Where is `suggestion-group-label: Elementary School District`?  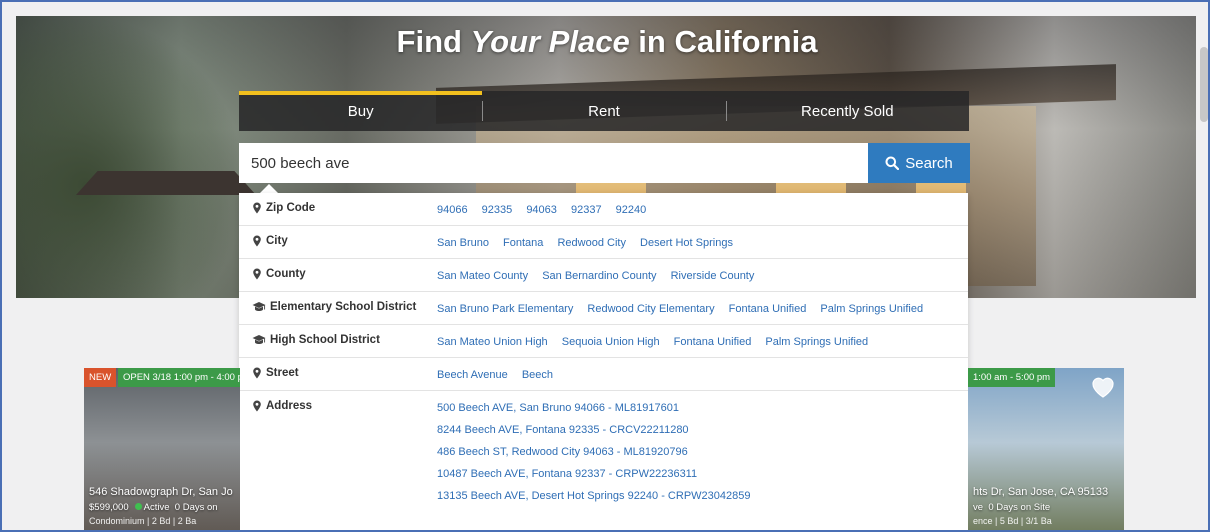
suggestion-group-label: Elementary School District is located at coordinates (331, 308).